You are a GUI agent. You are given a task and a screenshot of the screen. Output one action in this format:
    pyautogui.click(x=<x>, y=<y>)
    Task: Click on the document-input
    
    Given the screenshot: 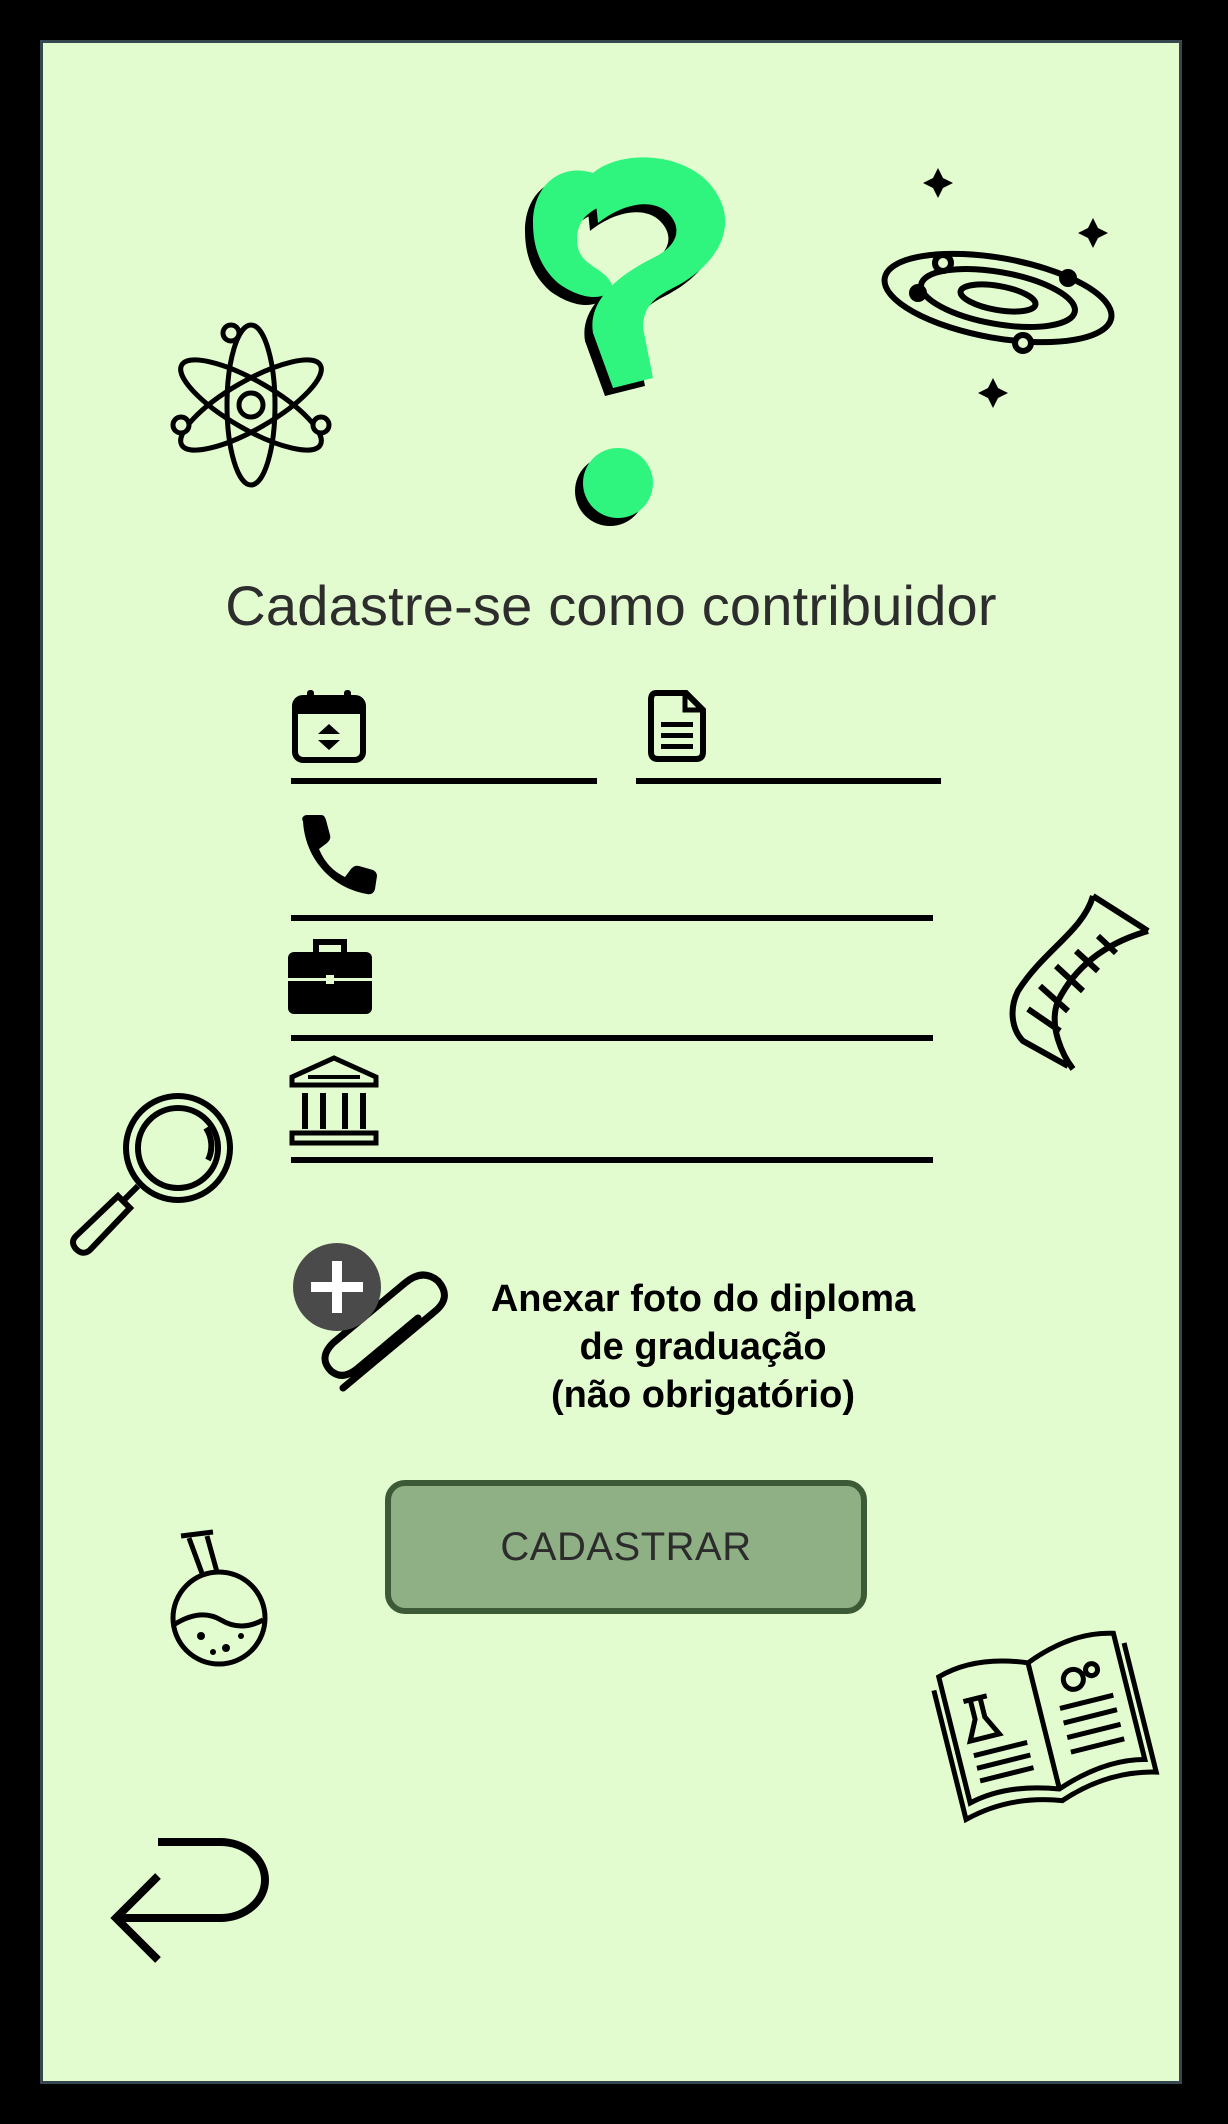 What is the action you would take?
    pyautogui.click(x=825, y=729)
    